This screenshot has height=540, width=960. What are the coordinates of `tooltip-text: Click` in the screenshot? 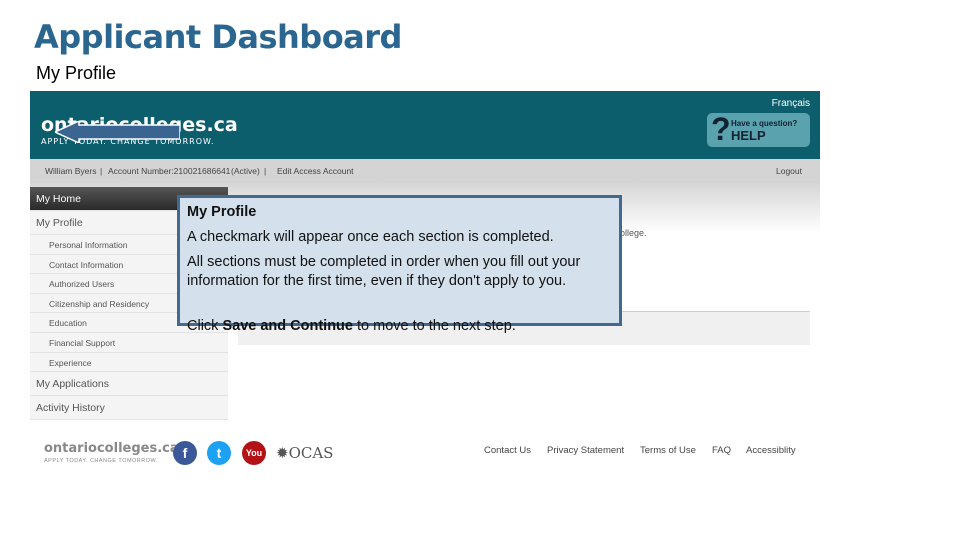 It's located at (205, 326).